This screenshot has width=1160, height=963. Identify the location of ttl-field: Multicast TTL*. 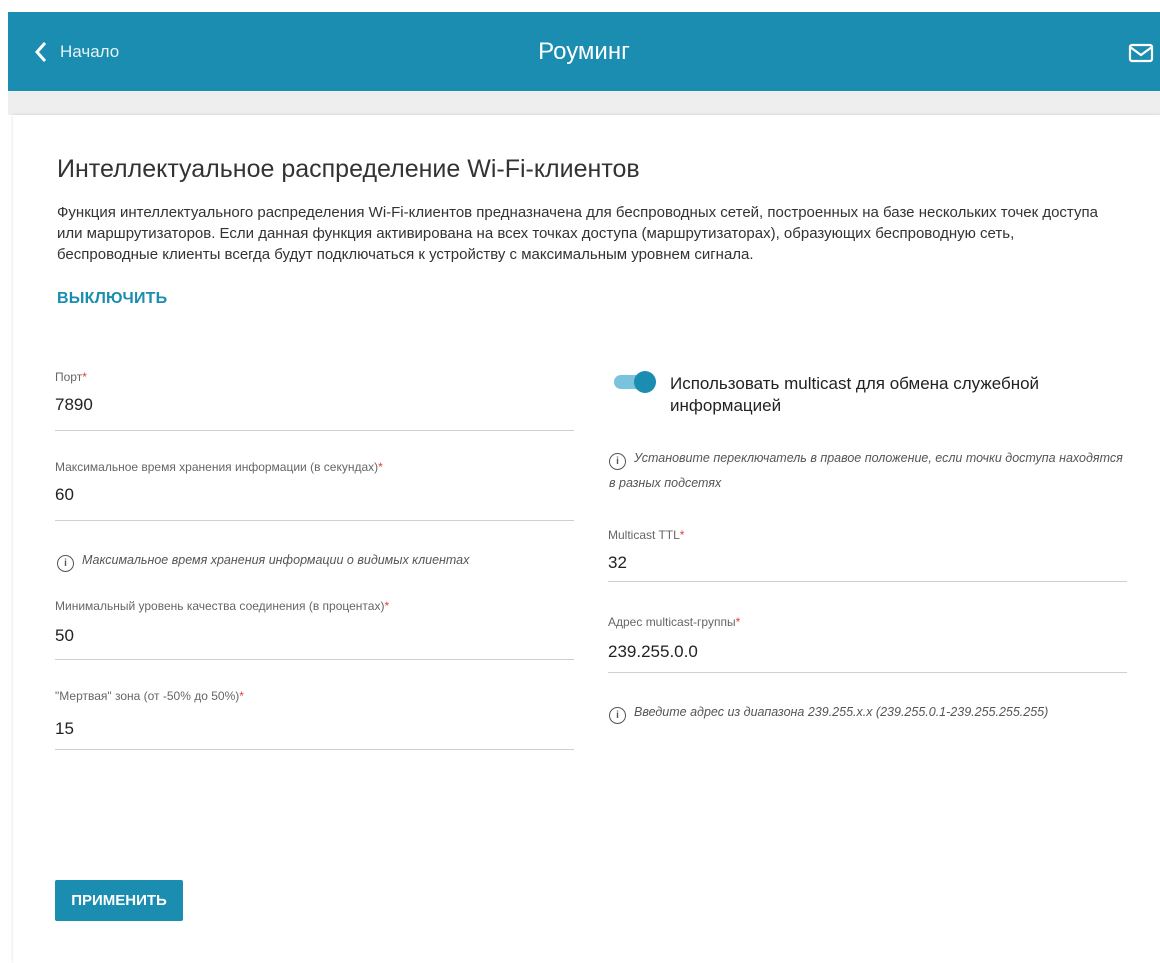
(867, 549).